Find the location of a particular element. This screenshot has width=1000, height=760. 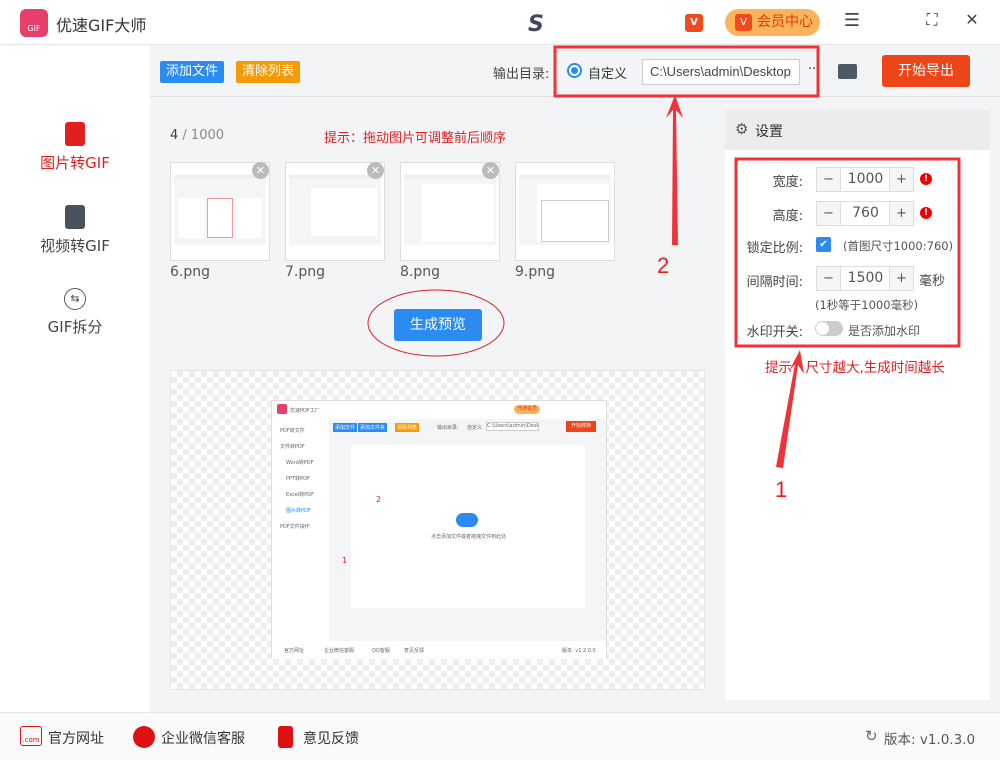

sidebar-item-label: 图片转GIF is located at coordinates (75, 163).